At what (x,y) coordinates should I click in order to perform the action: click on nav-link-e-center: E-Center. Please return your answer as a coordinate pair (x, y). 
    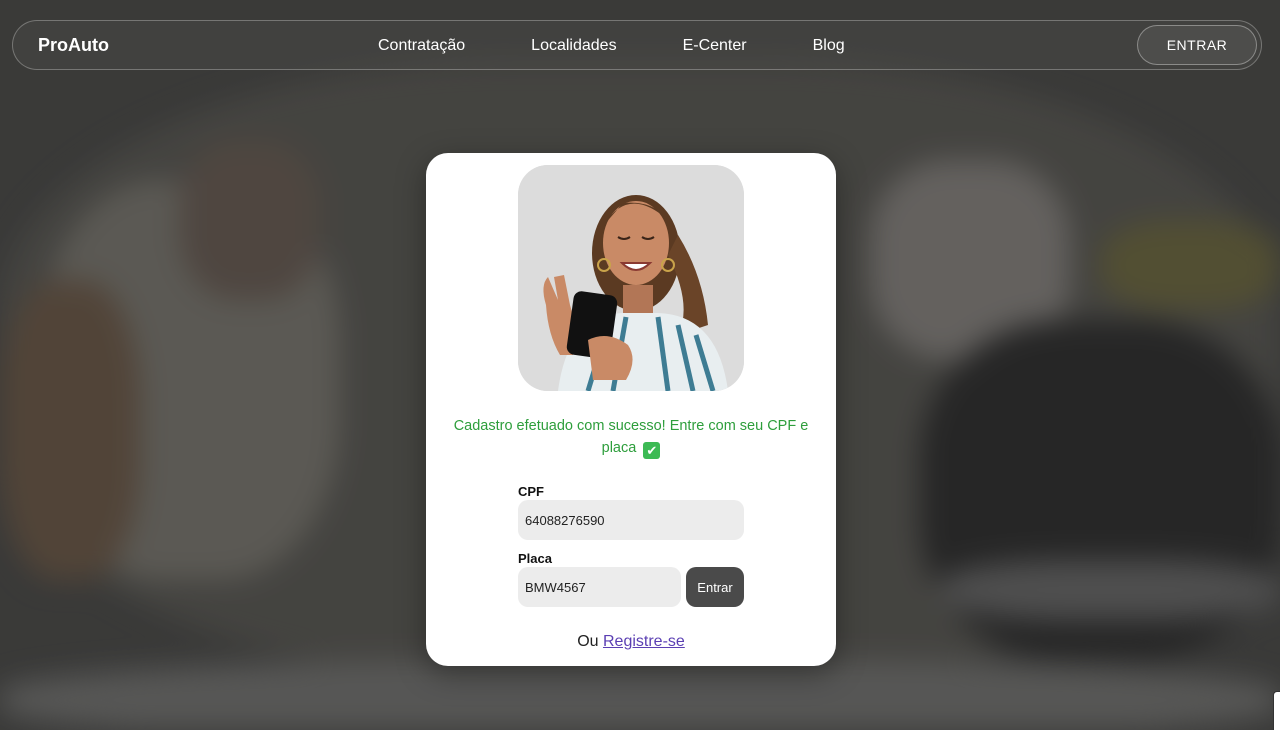
    Looking at the image, I should click on (715, 46).